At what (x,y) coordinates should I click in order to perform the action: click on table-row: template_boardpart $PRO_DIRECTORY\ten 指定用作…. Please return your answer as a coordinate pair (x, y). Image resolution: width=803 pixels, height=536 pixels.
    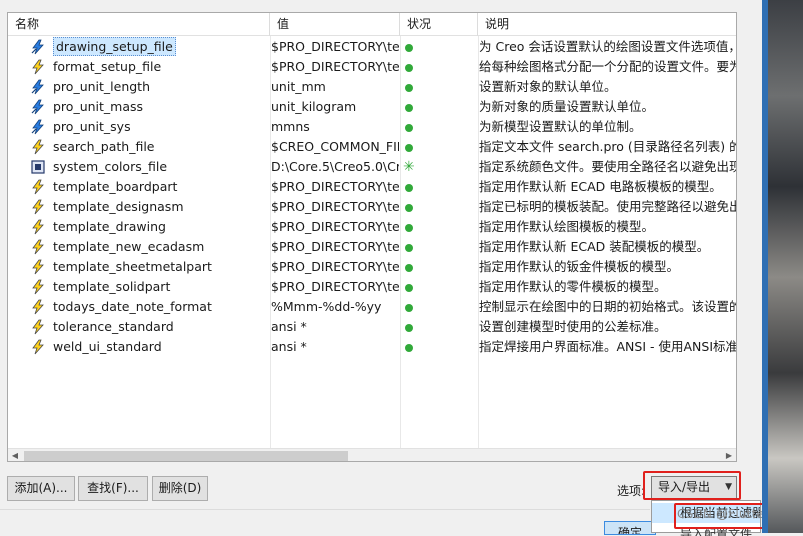
    Looking at the image, I should click on (372, 187).